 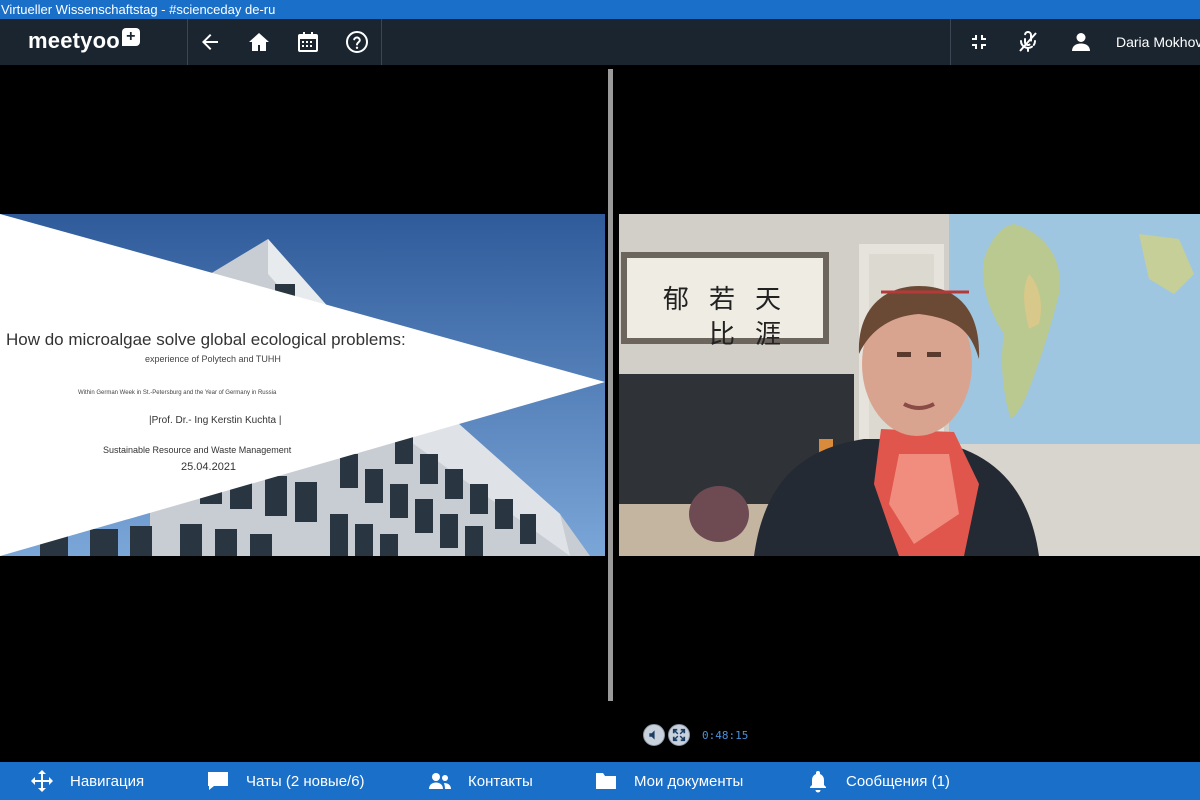 I want to click on back-button, so click(x=210, y=42).